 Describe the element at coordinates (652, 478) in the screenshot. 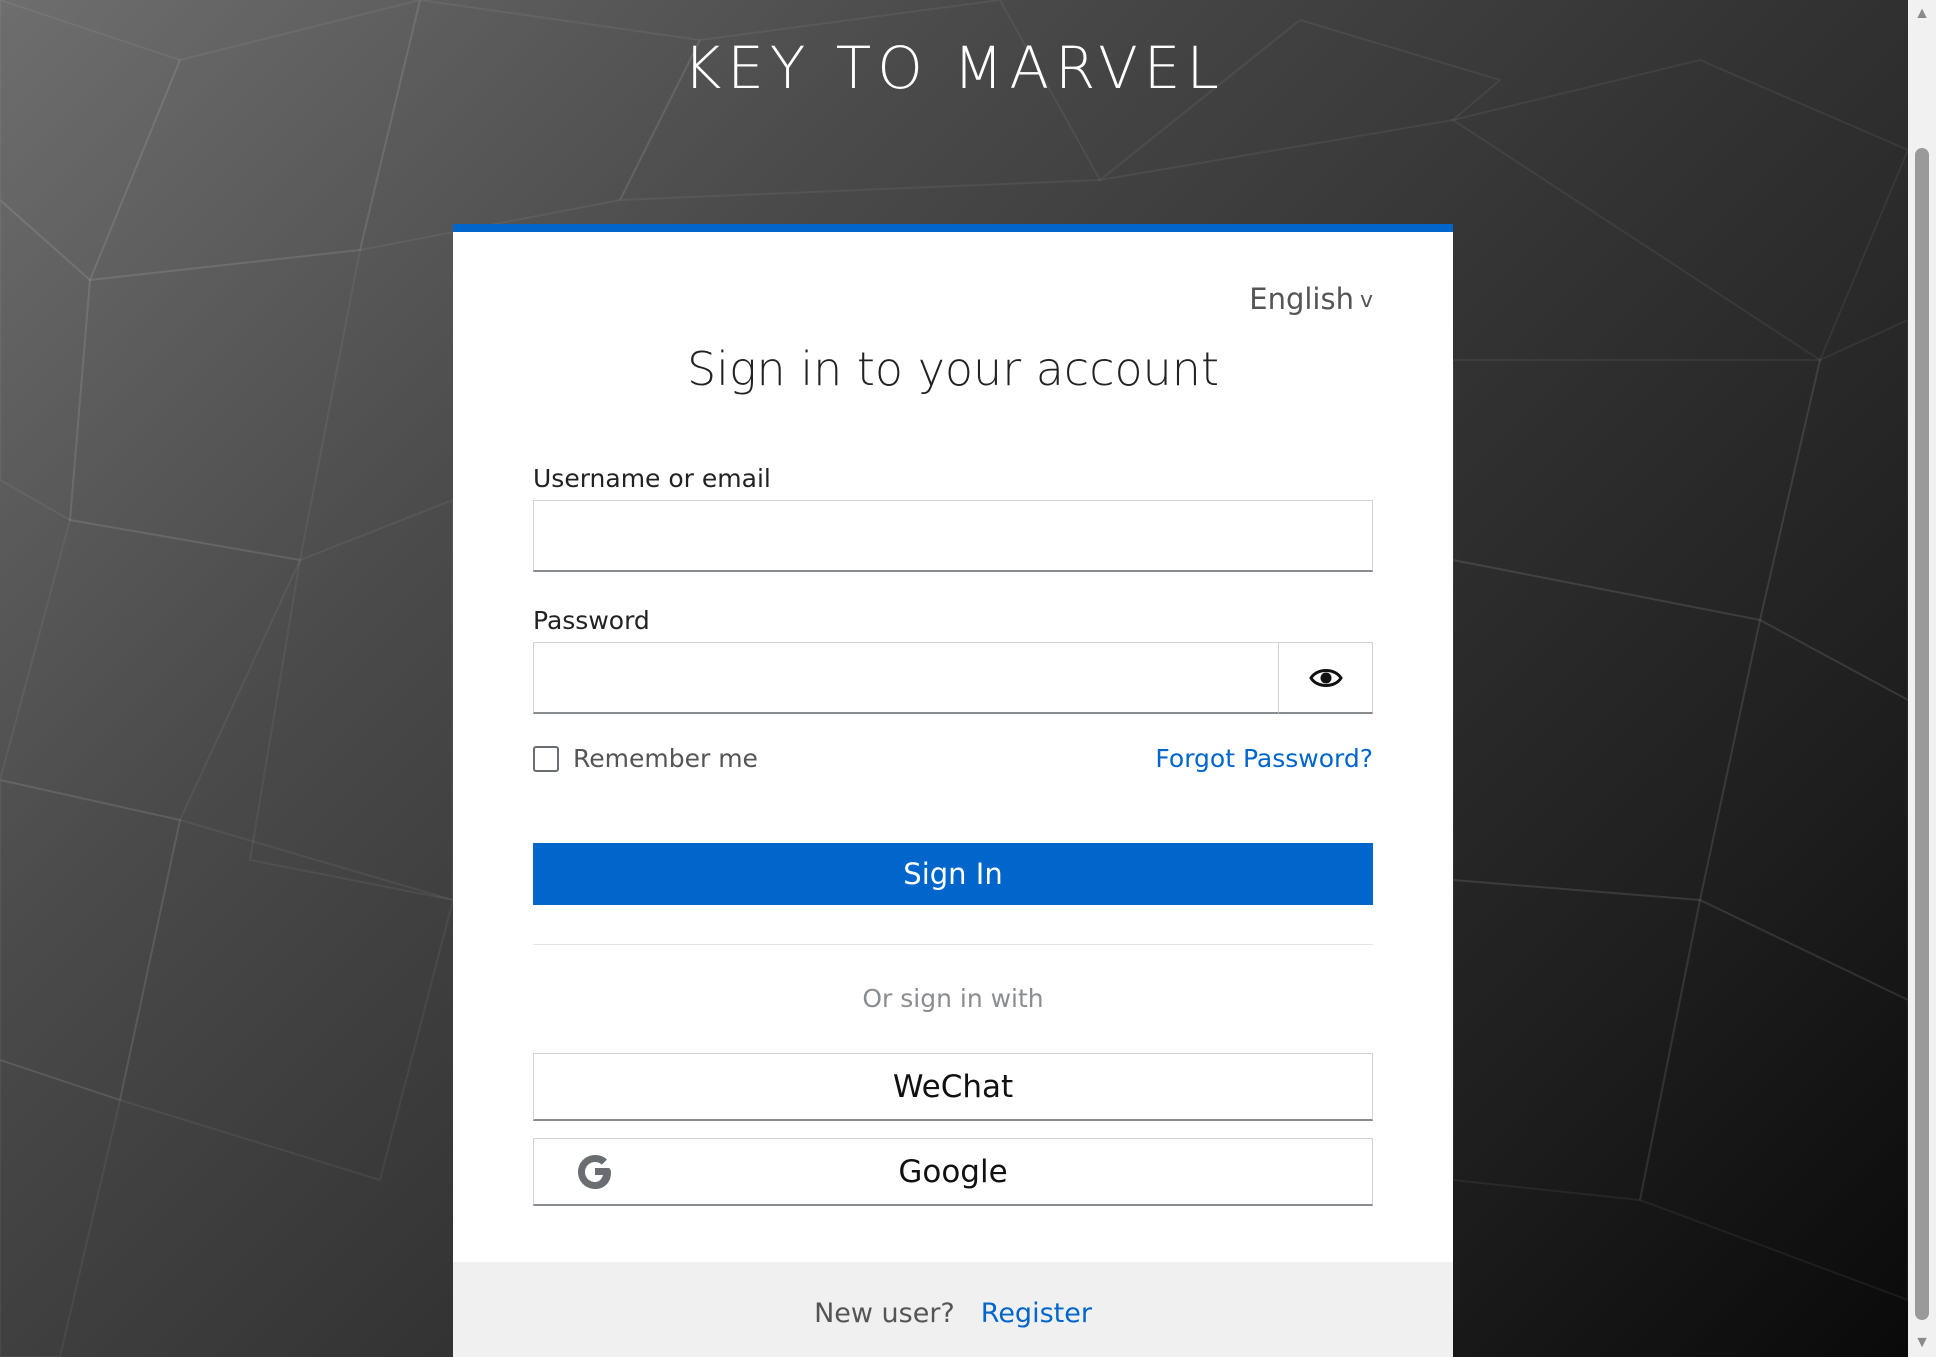

I see `username-label: Username or email` at that location.